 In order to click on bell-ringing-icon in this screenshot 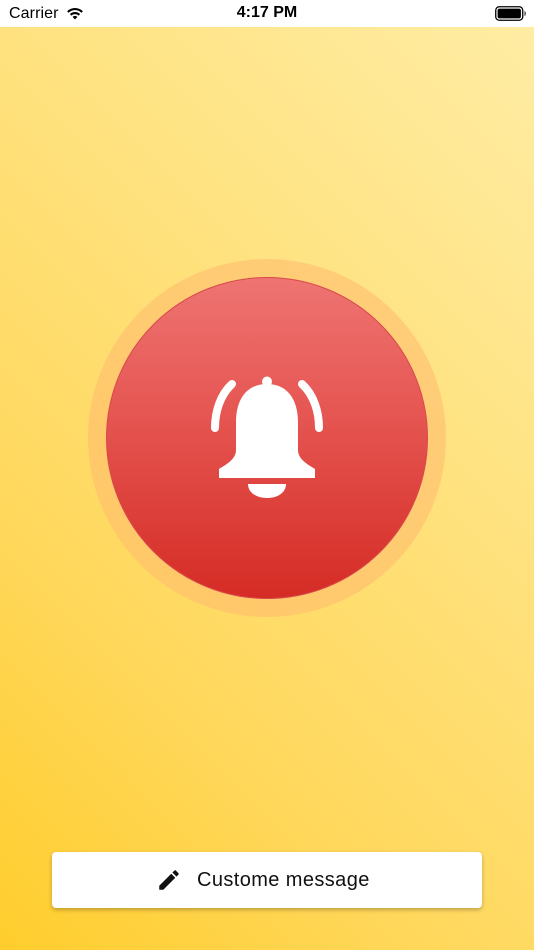, I will do `click(267, 437)`.